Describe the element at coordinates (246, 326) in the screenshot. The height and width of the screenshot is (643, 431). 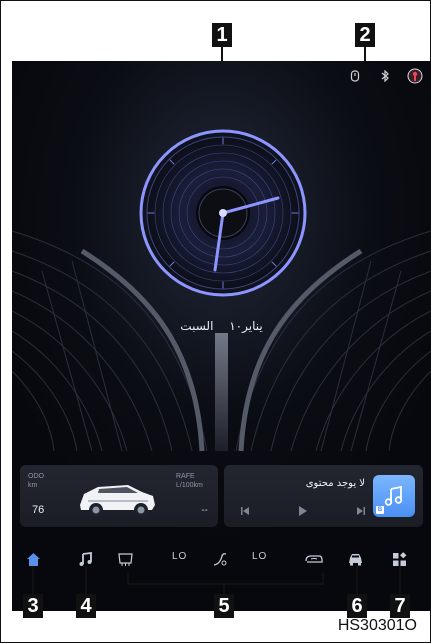
I see `date-text: يناير١٠` at that location.